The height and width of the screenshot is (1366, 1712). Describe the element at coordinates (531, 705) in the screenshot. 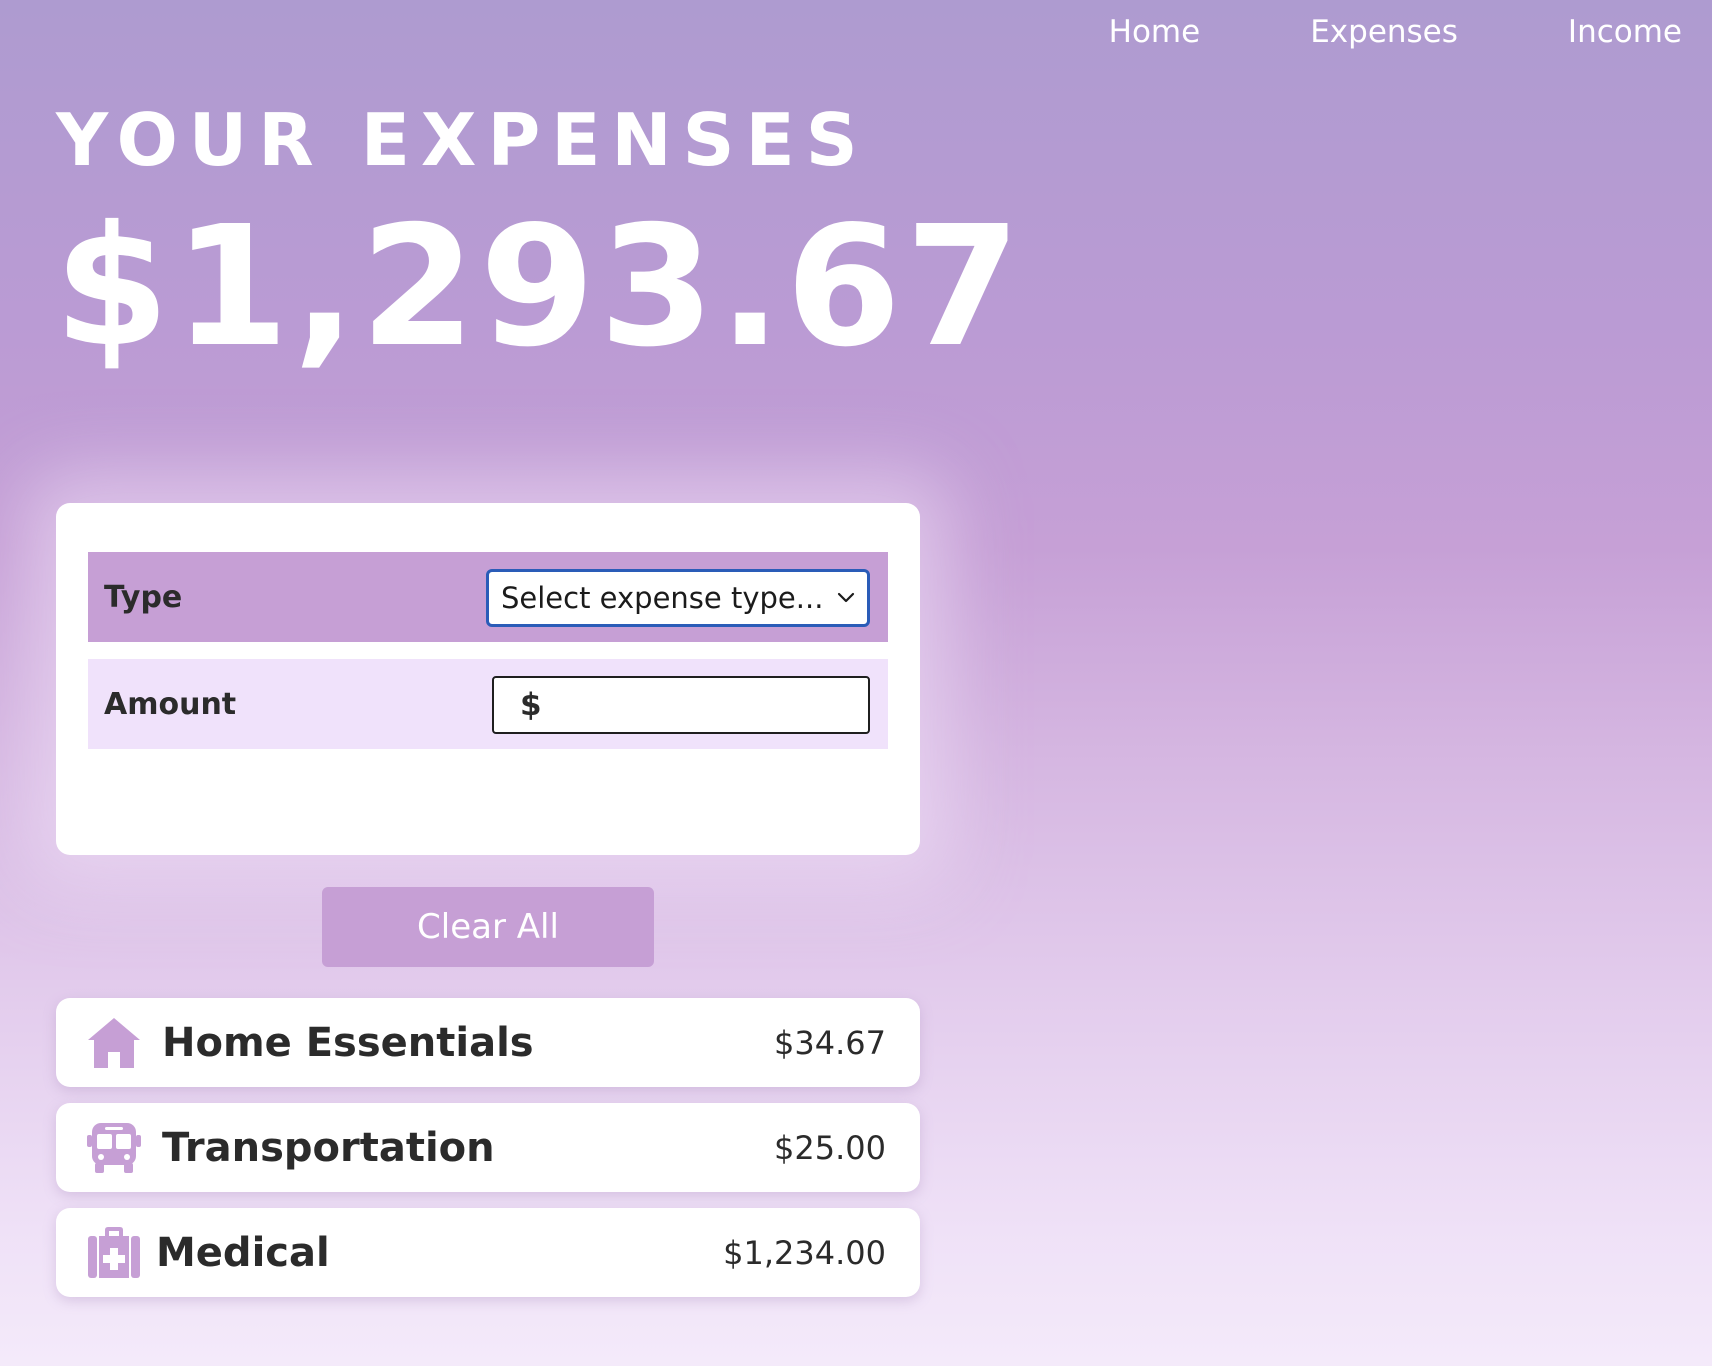

I see `dollar-prefix: $` at that location.